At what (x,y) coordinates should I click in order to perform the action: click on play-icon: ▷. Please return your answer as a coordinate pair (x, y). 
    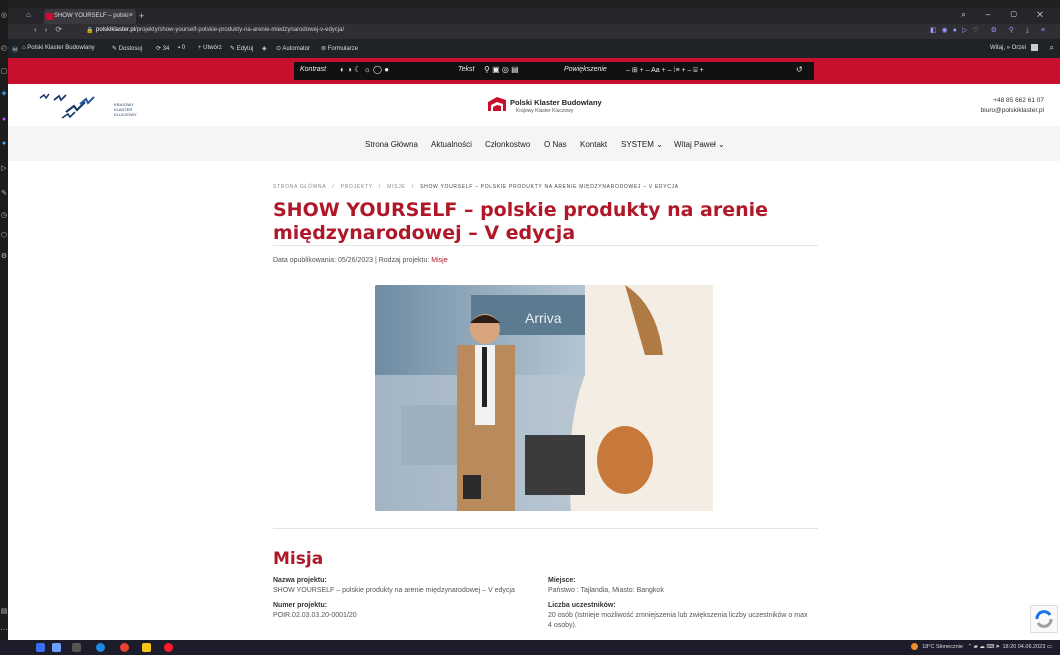
    Looking at the image, I should click on (4, 169).